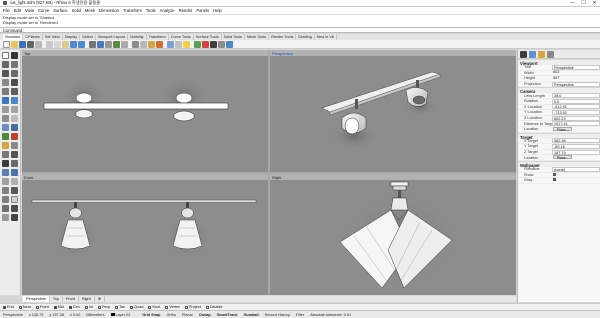 The height and width of the screenshot is (318, 600). Describe the element at coordinates (576, 152) in the screenshot. I see `prop-z-target-field: 167.79` at that location.